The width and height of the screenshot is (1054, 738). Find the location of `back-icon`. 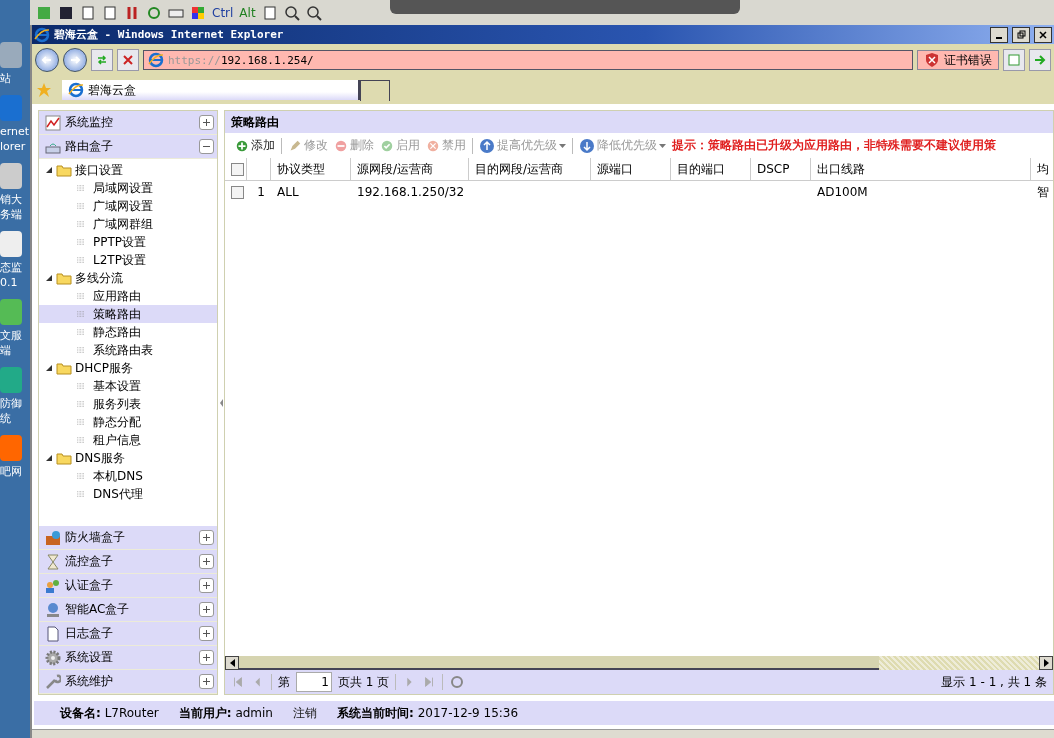

back-icon is located at coordinates (47, 60).